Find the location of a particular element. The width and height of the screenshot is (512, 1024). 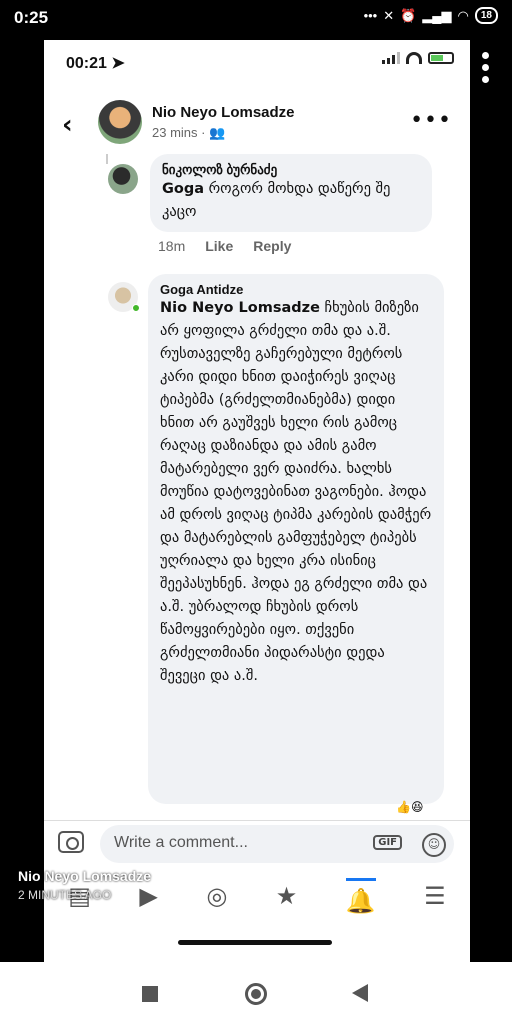

home-icon is located at coordinates (256, 994).